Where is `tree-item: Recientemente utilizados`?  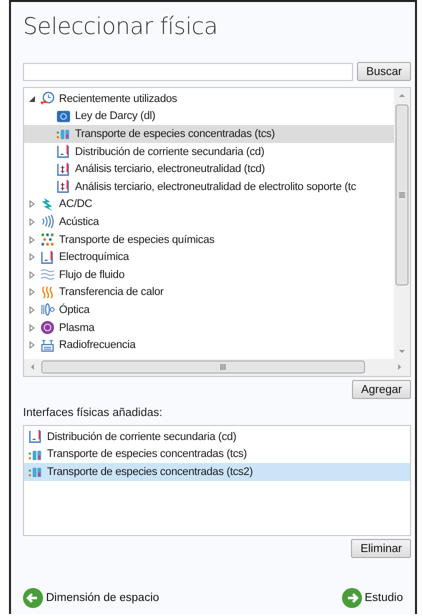
tree-item: Recientemente utilizados is located at coordinates (209, 99).